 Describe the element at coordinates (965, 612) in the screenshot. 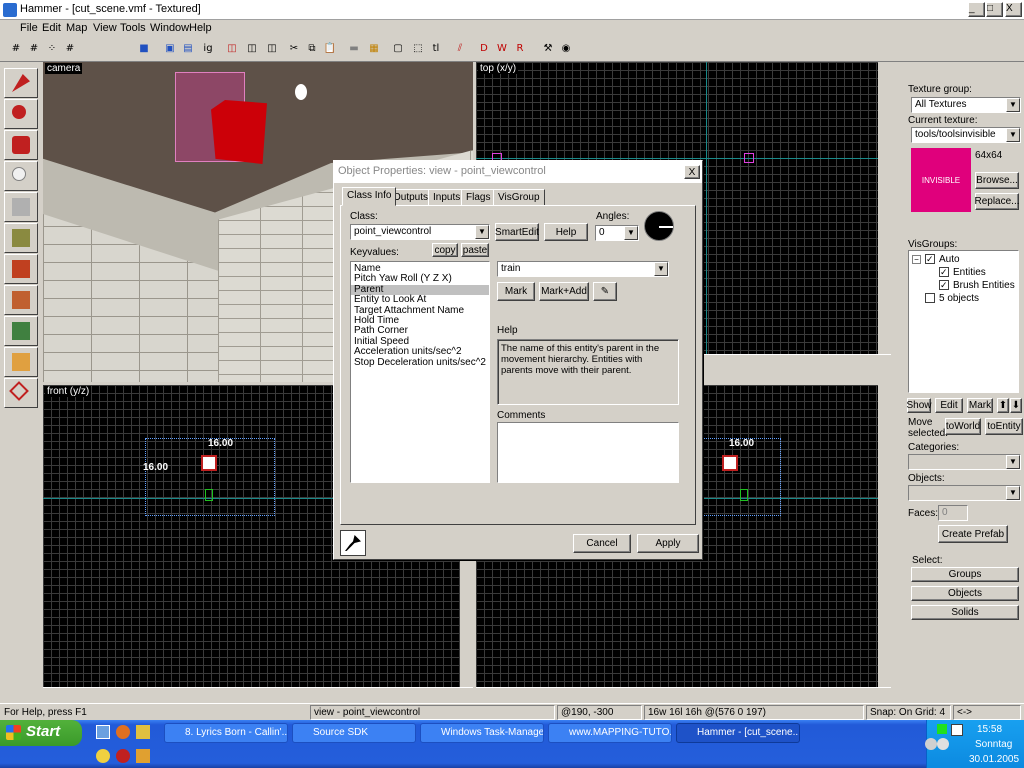

I see `select-solids-button: Solids` at that location.